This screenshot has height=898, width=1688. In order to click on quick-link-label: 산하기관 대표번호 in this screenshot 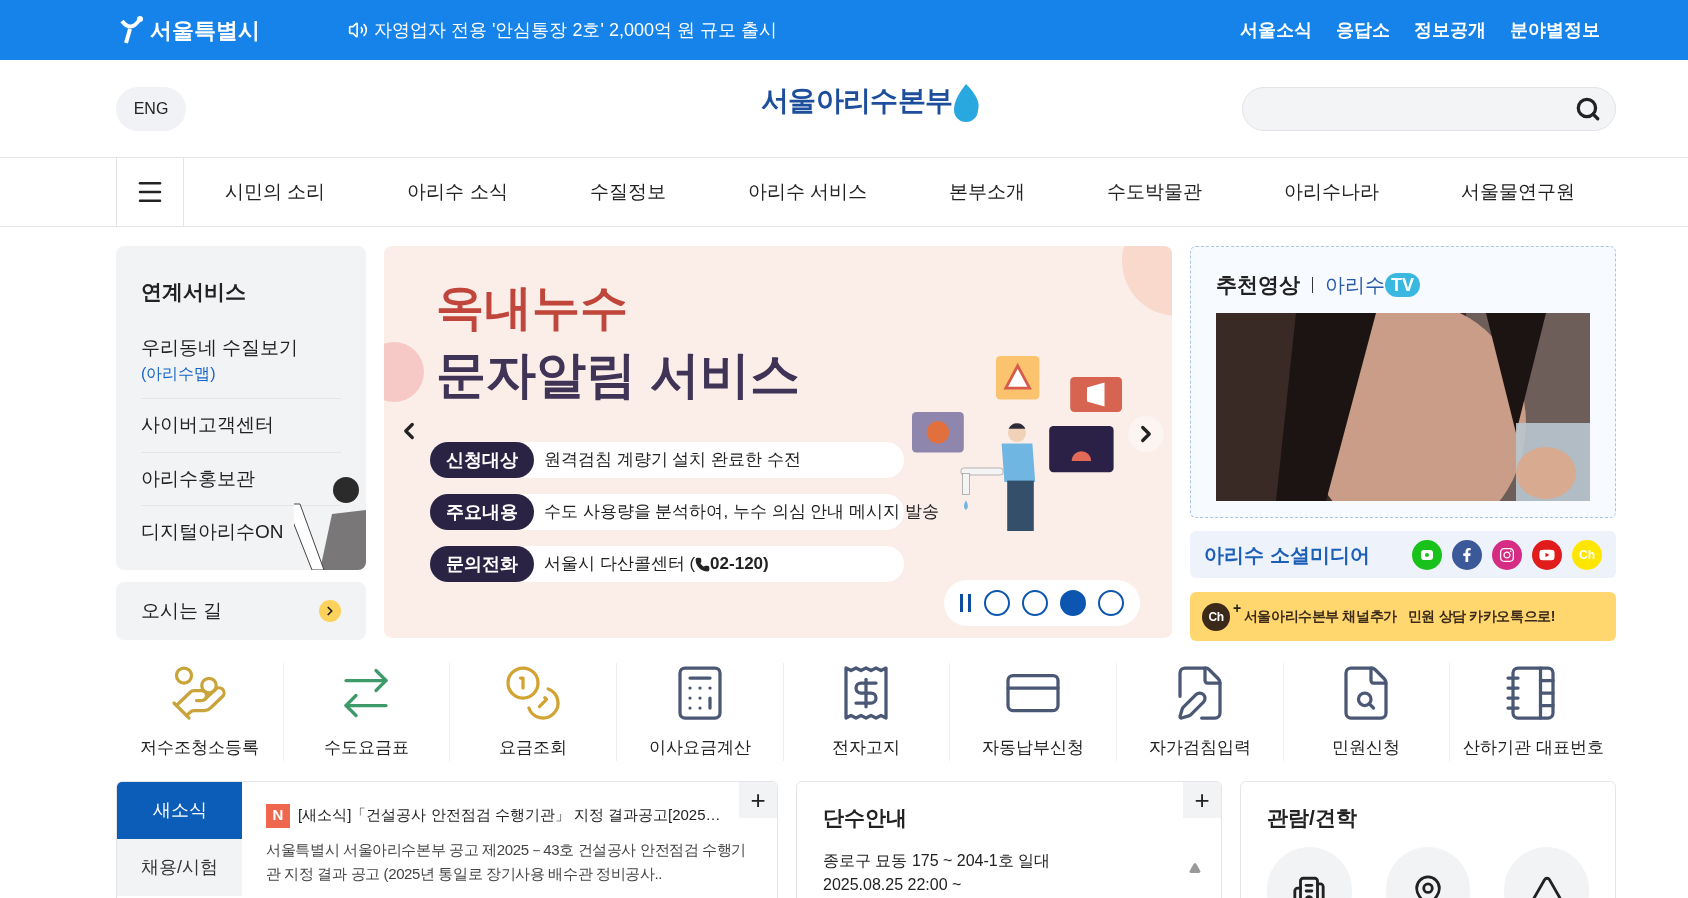, I will do `click(1533, 748)`.